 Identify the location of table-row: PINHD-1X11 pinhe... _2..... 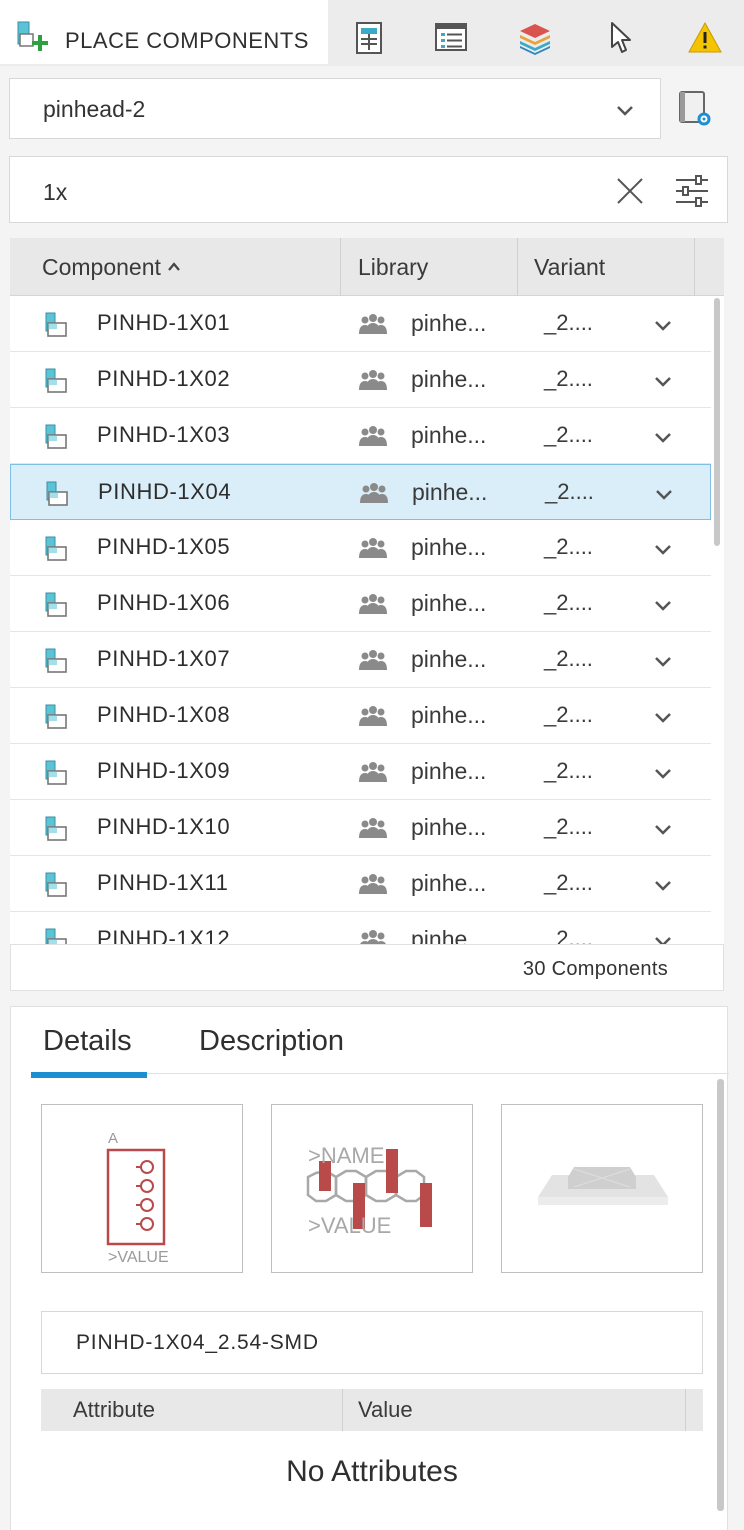
(360, 884).